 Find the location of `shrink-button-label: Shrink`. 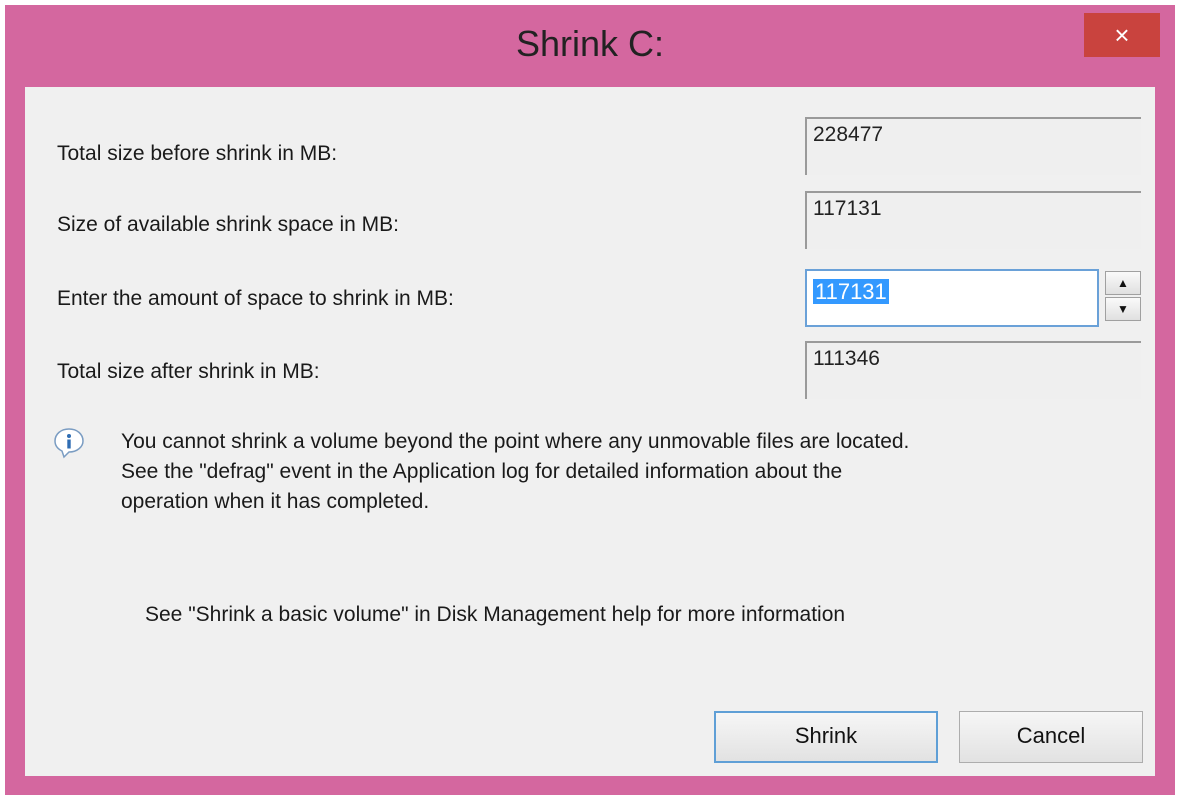

shrink-button-label: Shrink is located at coordinates (826, 735).